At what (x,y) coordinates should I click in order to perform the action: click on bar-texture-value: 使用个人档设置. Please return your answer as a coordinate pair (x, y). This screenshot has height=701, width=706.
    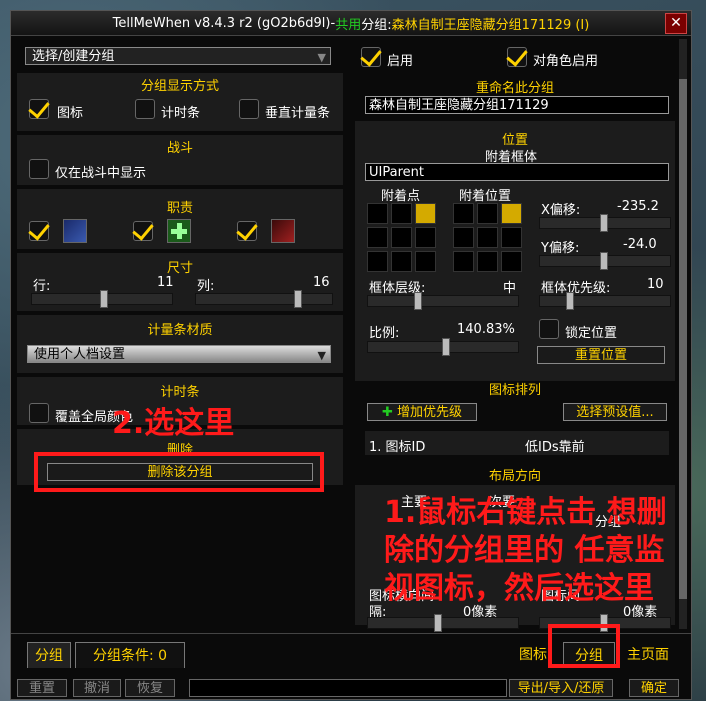
    Looking at the image, I should click on (80, 354).